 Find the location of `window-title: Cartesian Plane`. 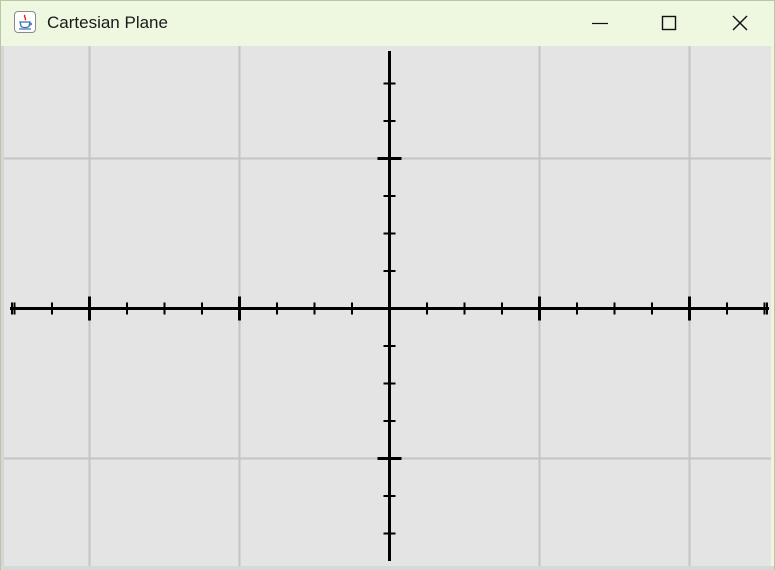

window-title: Cartesian Plane is located at coordinates (107, 22).